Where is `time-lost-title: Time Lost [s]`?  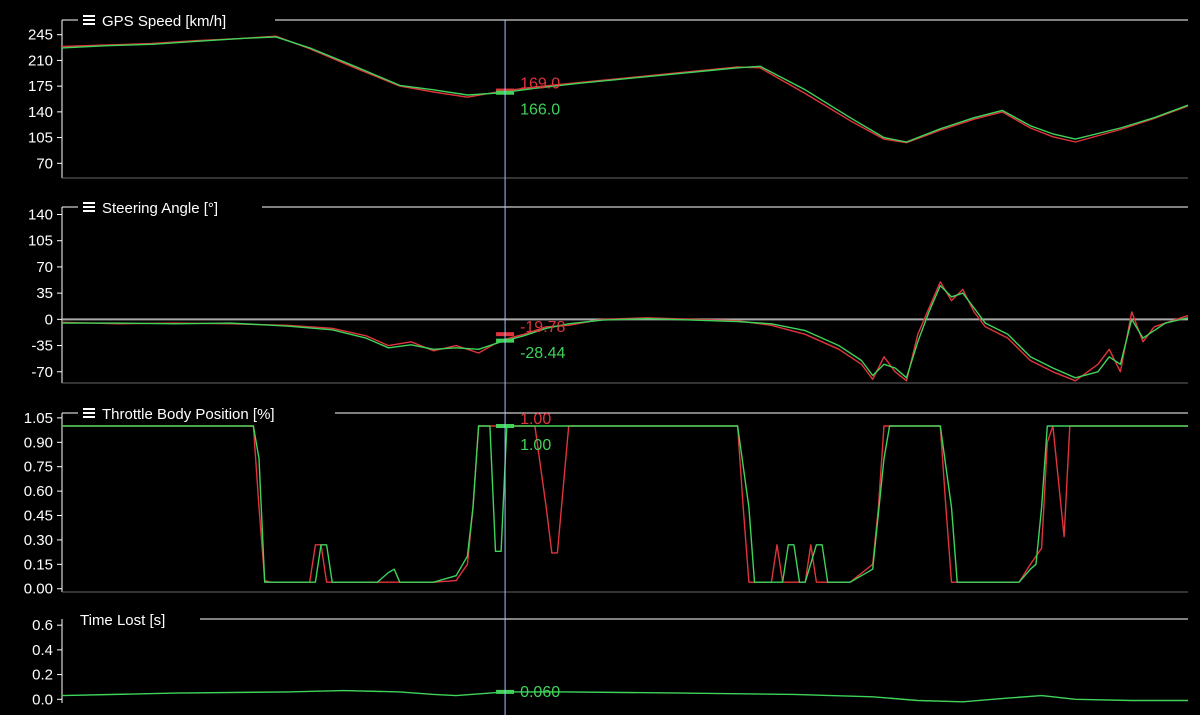
time-lost-title: Time Lost [s] is located at coordinates (122, 620).